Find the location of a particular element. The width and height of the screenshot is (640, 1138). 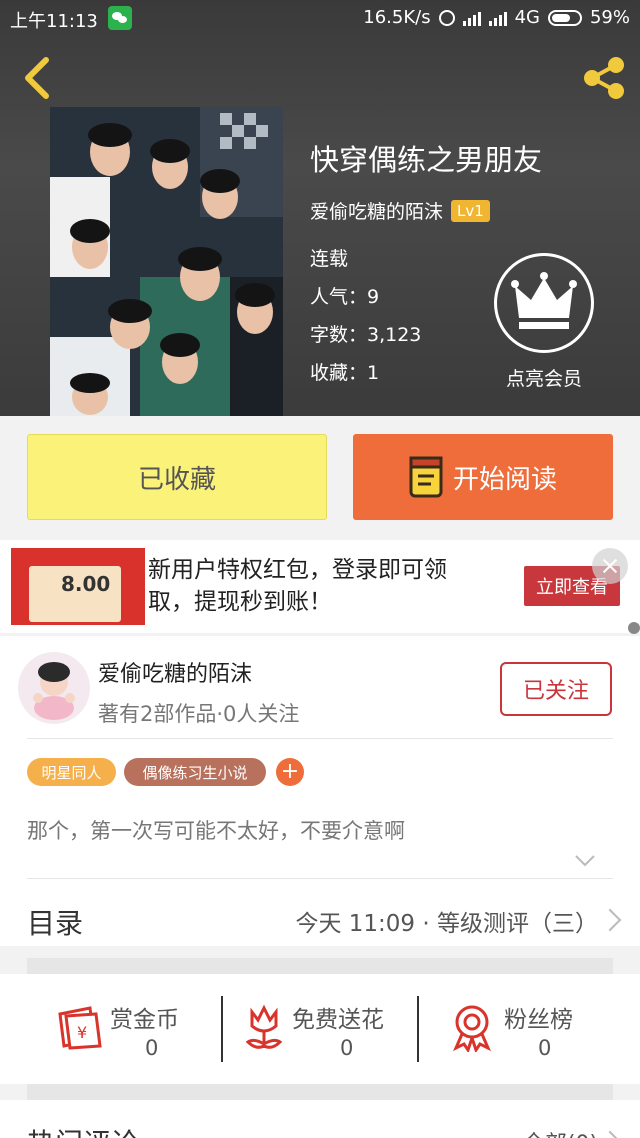

toc-label: 目录 is located at coordinates (55, 922).